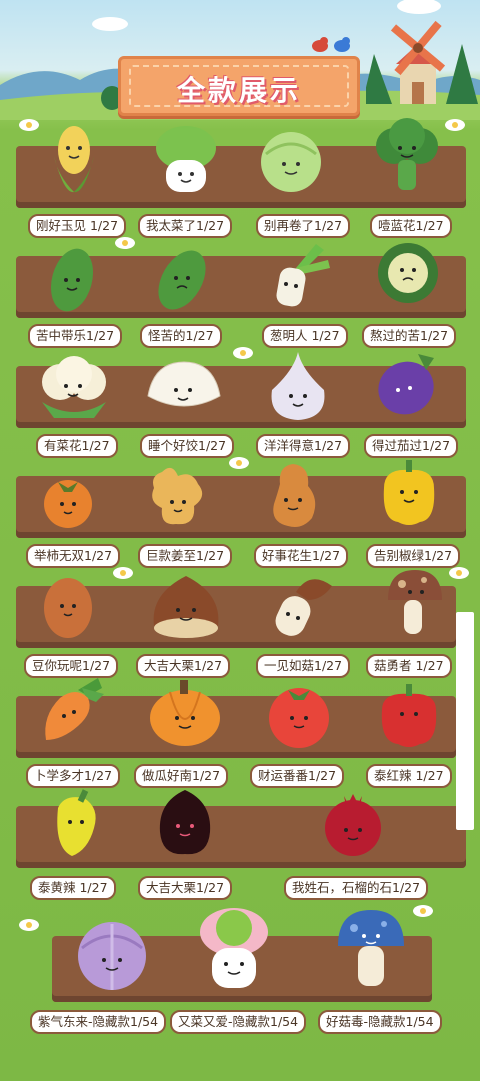 The width and height of the screenshot is (480, 1081). Describe the element at coordinates (184, 388) in the screenshot. I see `dumpling-icon` at that location.